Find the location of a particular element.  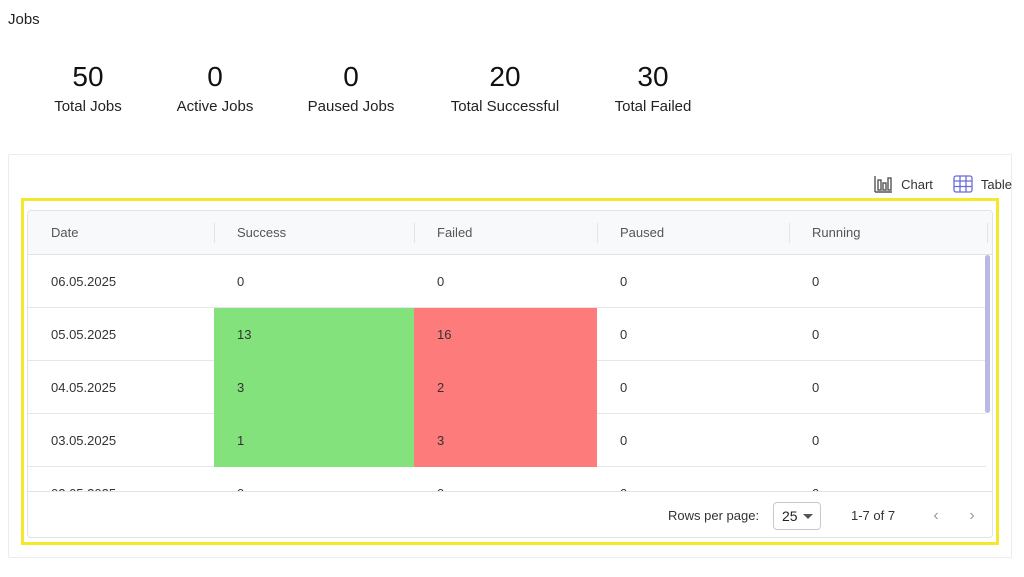

stat-value: 50 is located at coordinates (88, 76).